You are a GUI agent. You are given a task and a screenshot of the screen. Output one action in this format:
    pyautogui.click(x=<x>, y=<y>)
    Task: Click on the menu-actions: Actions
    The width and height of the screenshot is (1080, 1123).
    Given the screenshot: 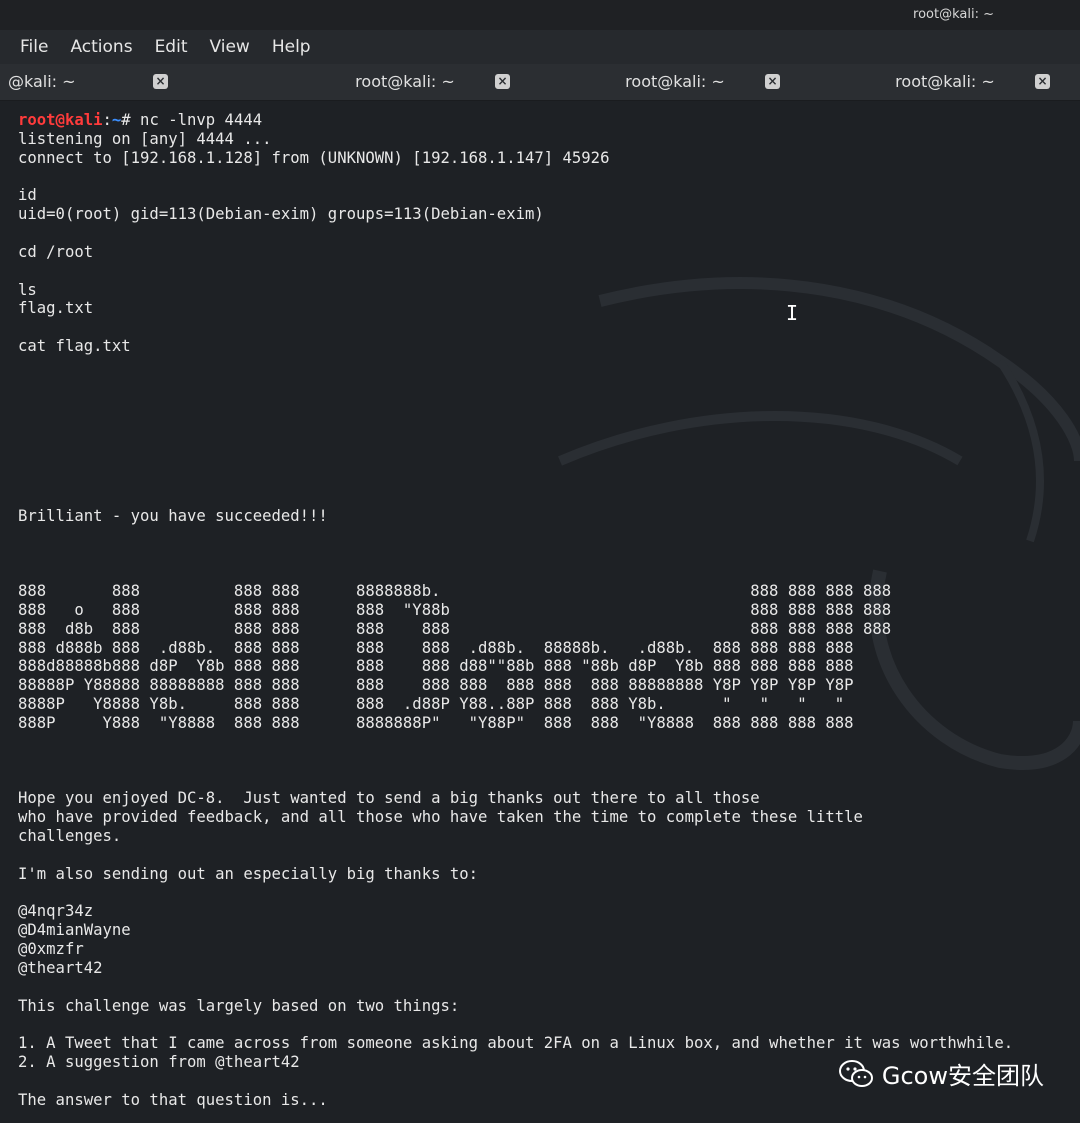 What is the action you would take?
    pyautogui.click(x=101, y=47)
    